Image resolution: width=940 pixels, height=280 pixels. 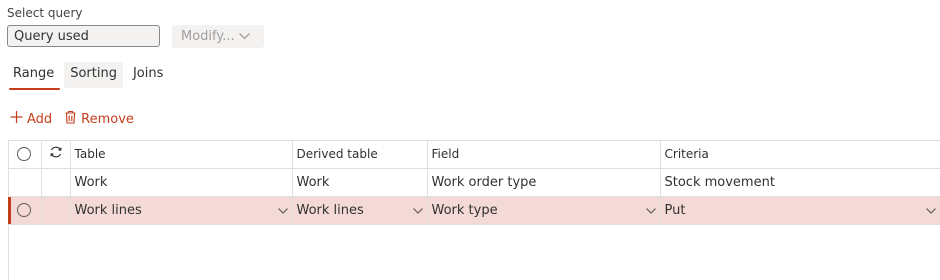 I want to click on cell-criteria-value: Put, so click(x=675, y=210).